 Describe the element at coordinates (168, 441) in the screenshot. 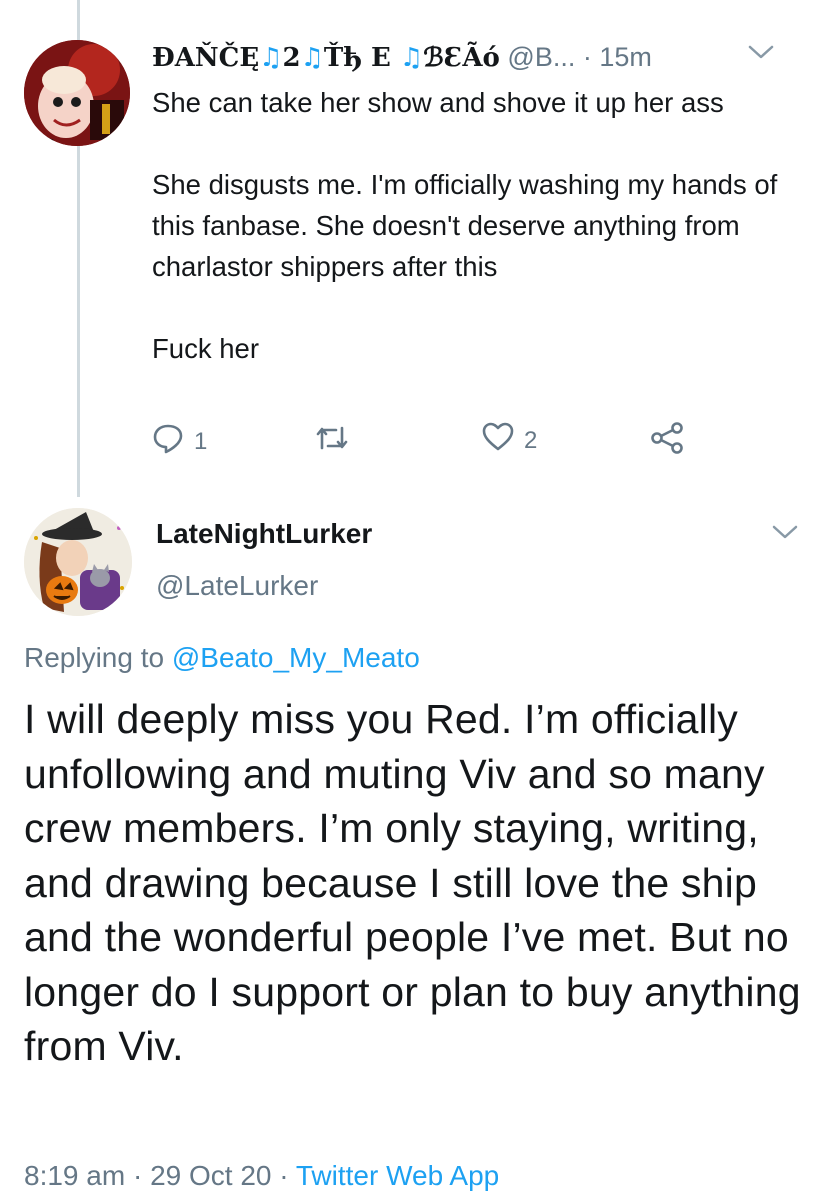

I see `reply-icon` at that location.